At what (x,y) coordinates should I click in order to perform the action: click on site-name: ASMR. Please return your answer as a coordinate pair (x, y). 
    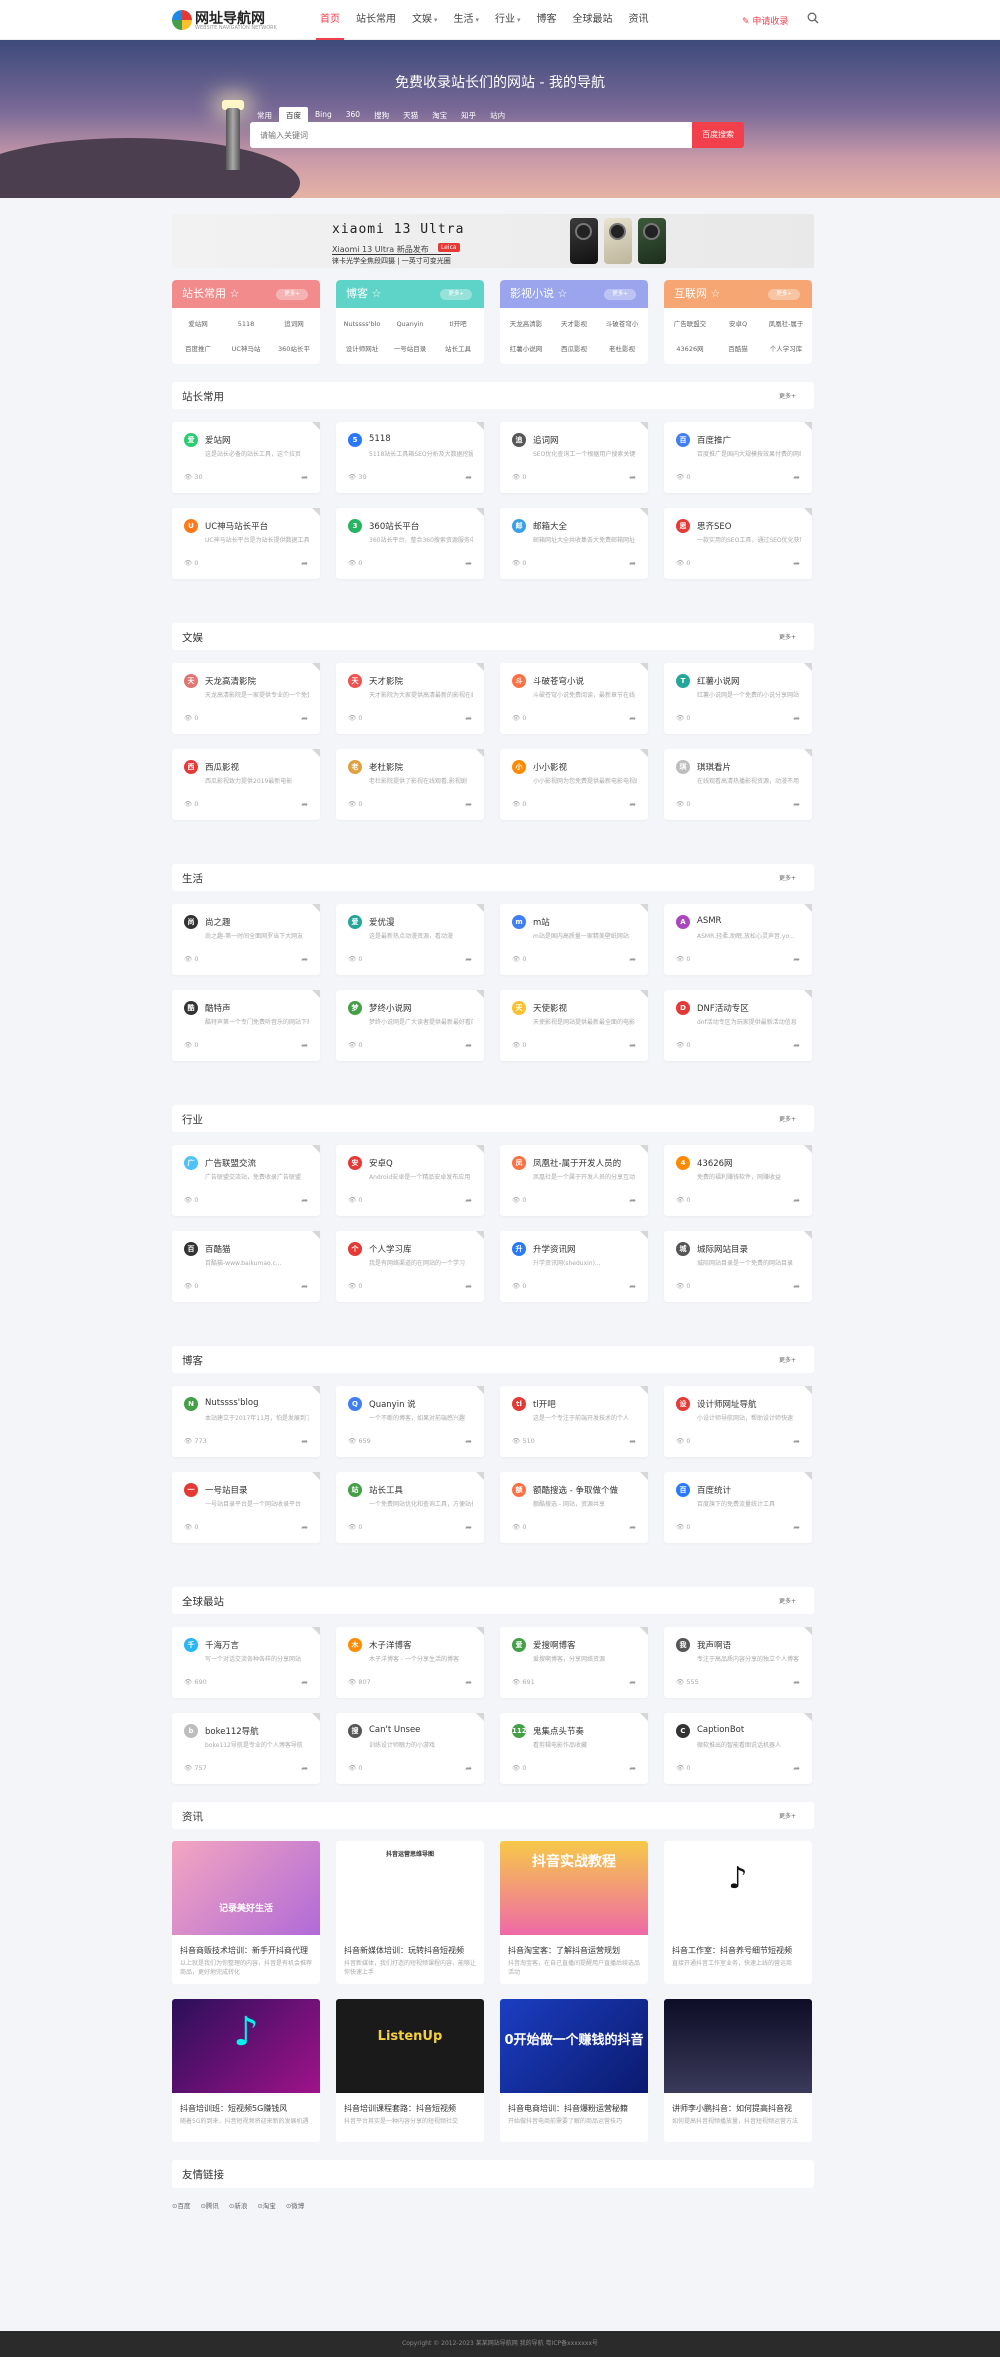
    Looking at the image, I should click on (709, 921).